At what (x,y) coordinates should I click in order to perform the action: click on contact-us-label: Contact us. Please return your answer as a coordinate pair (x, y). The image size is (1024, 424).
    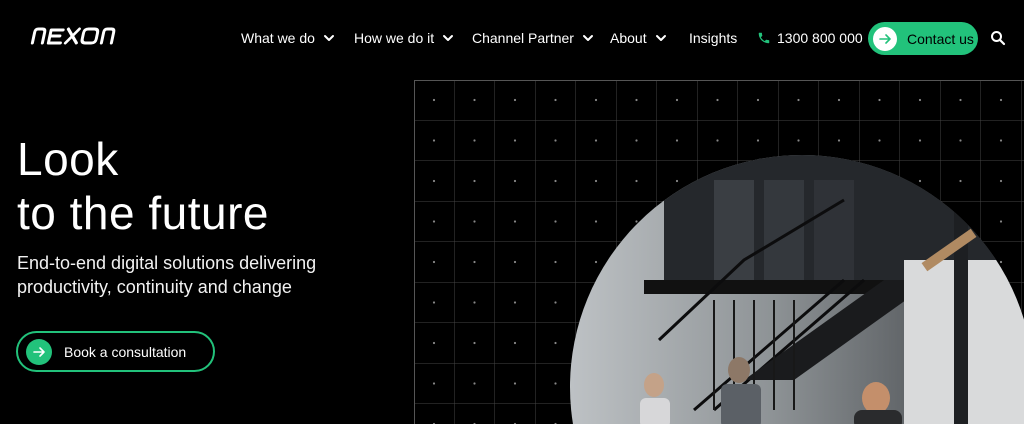
    Looking at the image, I should click on (940, 38).